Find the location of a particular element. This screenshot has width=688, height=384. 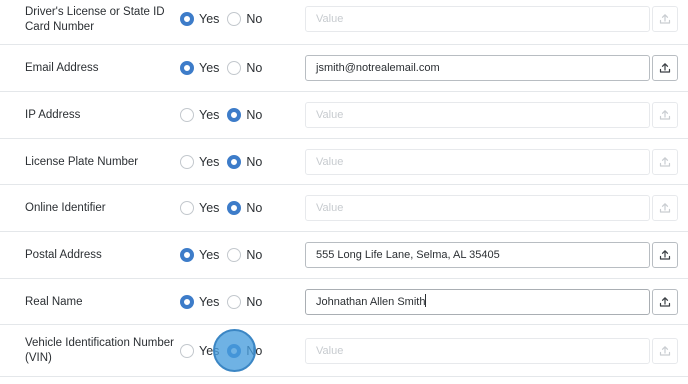

row-label: License Plate Number is located at coordinates (82, 162).